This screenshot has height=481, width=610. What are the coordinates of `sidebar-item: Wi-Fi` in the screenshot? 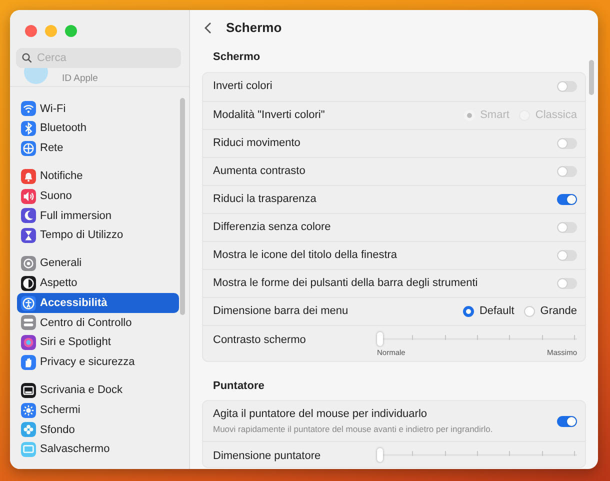 It's located at (98, 109).